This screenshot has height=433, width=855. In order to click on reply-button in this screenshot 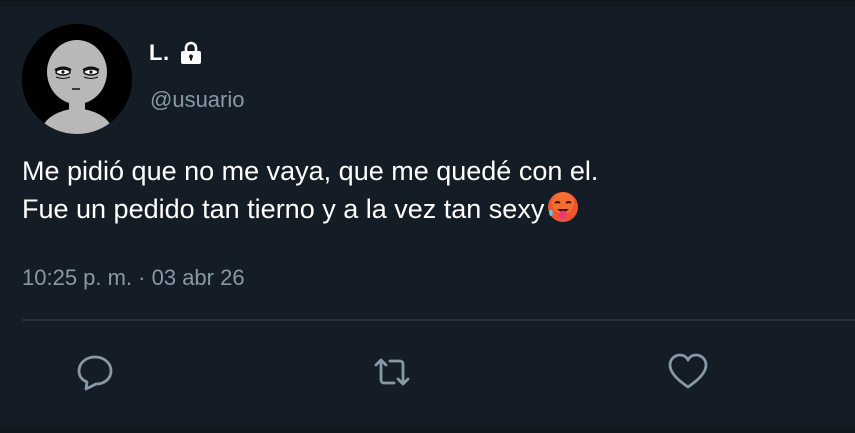, I will do `click(95, 372)`.